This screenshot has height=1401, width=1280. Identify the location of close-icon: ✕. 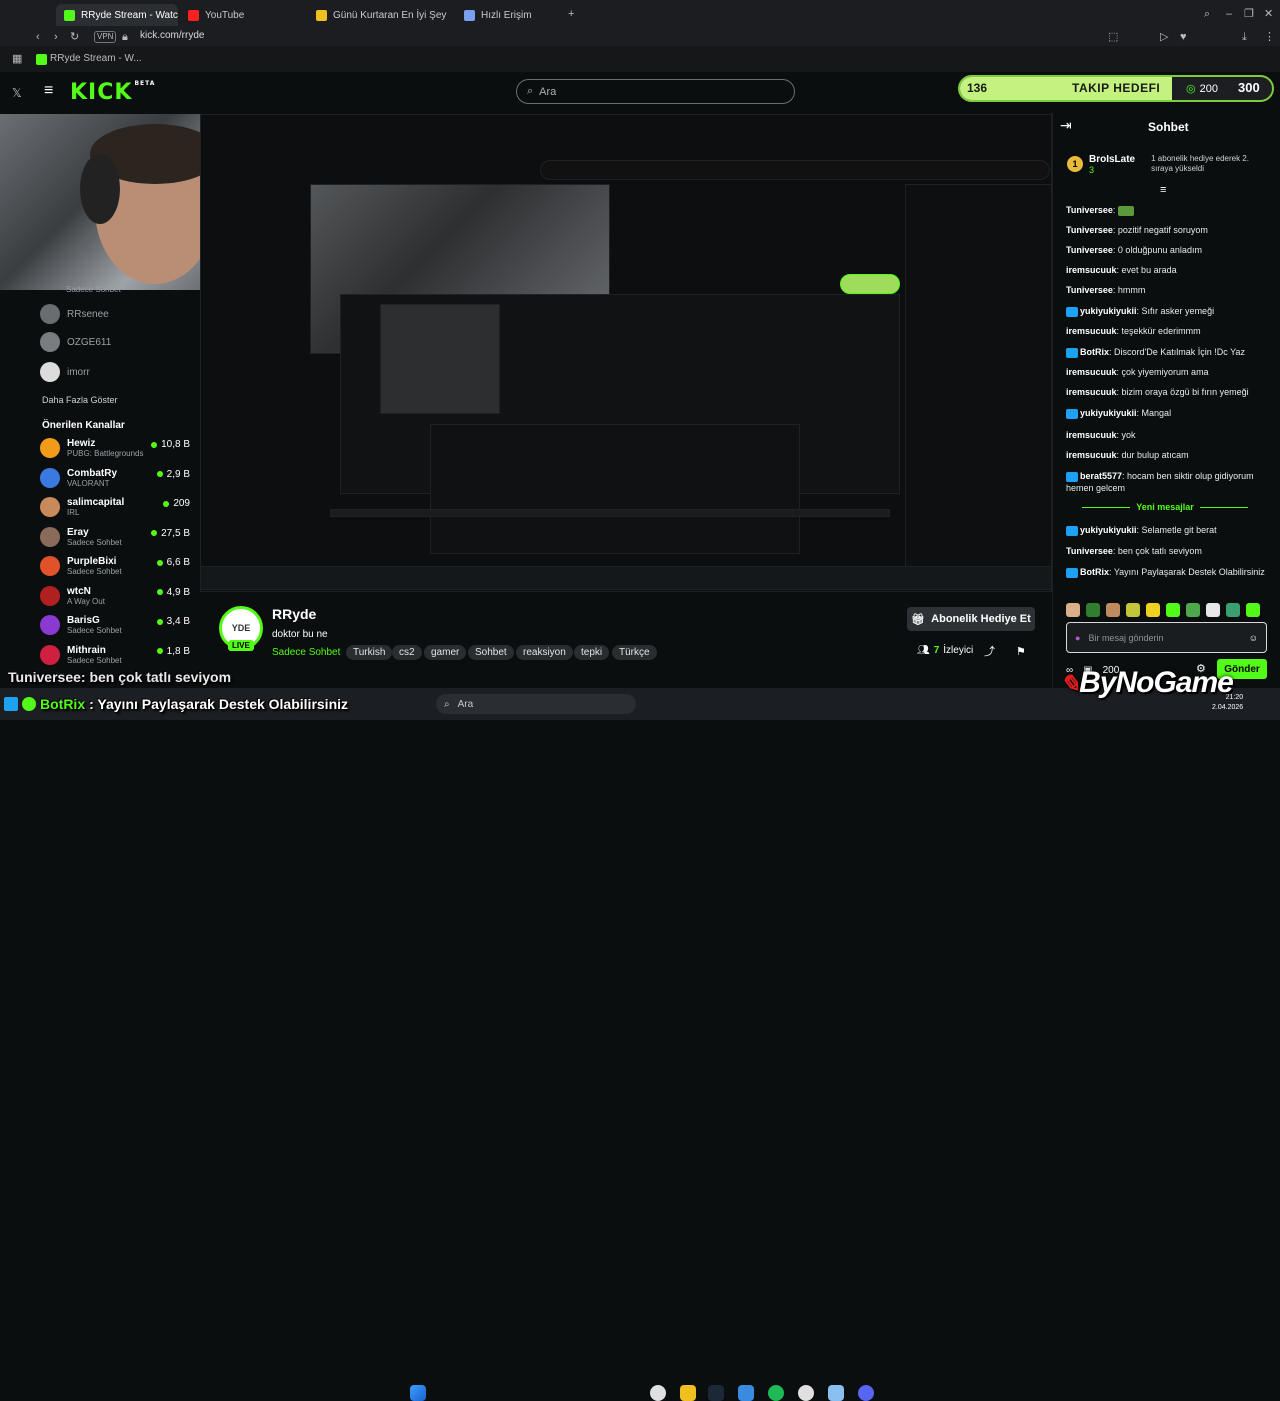
(1268, 14).